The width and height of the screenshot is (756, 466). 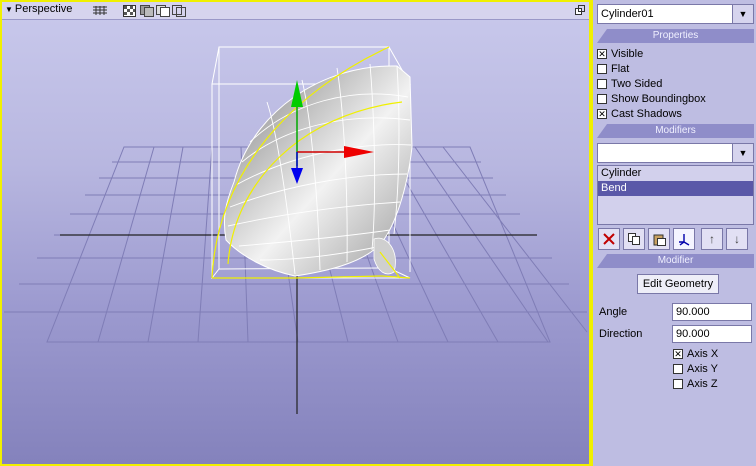 I want to click on properties-section-header: Properties, so click(x=675, y=36).